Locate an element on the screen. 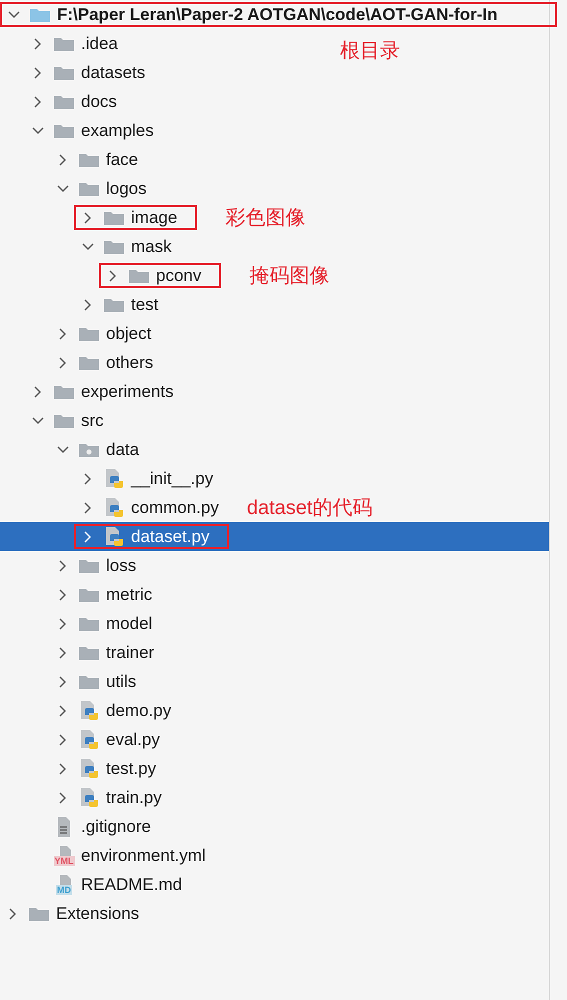 The image size is (567, 1000). tree-row: docs is located at coordinates (274, 101).